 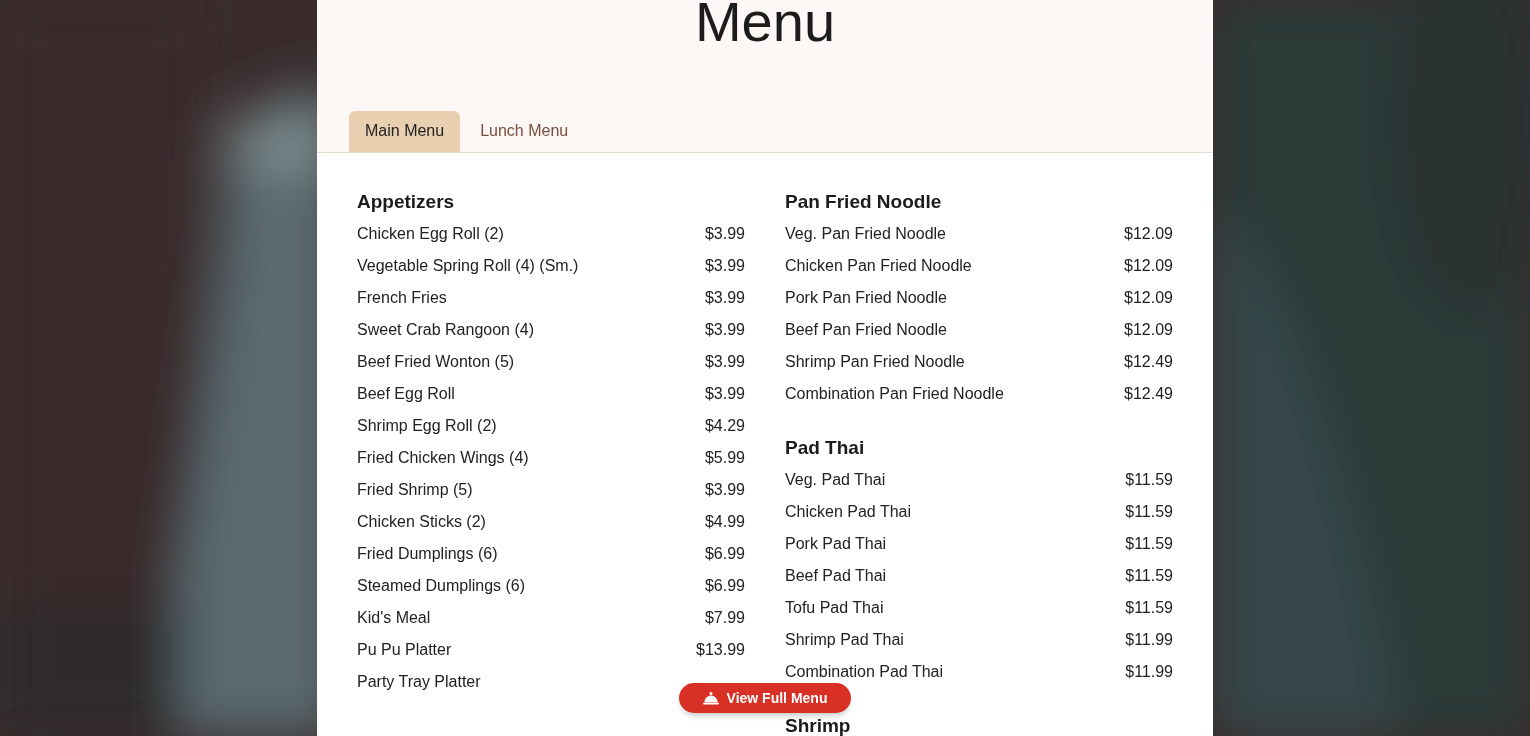 What do you see at coordinates (836, 544) in the screenshot?
I see `item-name: Pork Pad Thai` at bounding box center [836, 544].